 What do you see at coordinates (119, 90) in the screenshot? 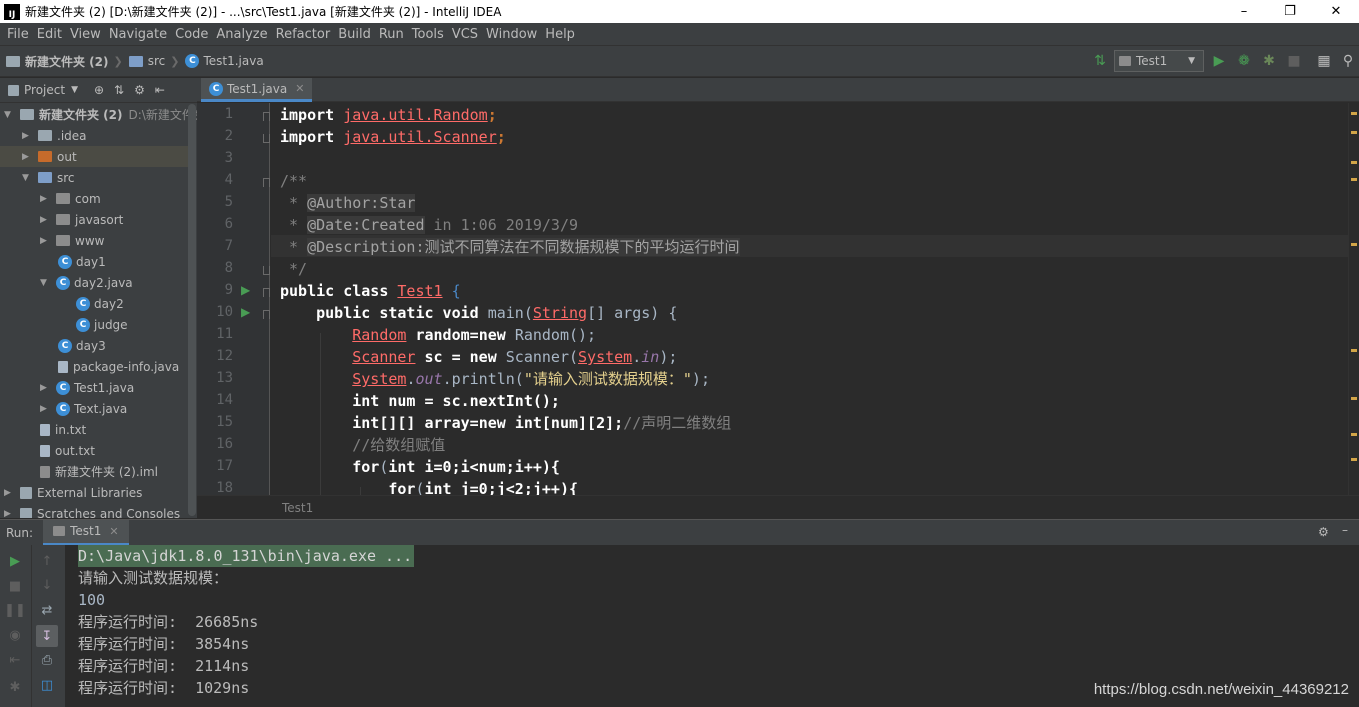
I see `collapse-icon: ⇅` at bounding box center [119, 90].